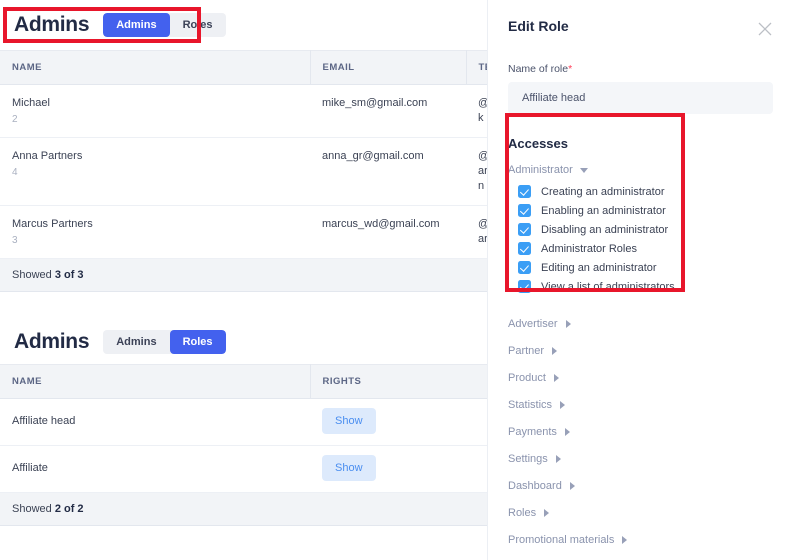 Image resolution: width=793 pixels, height=560 pixels. Describe the element at coordinates (198, 25) in the screenshot. I see `tab-roles: Roles` at that location.